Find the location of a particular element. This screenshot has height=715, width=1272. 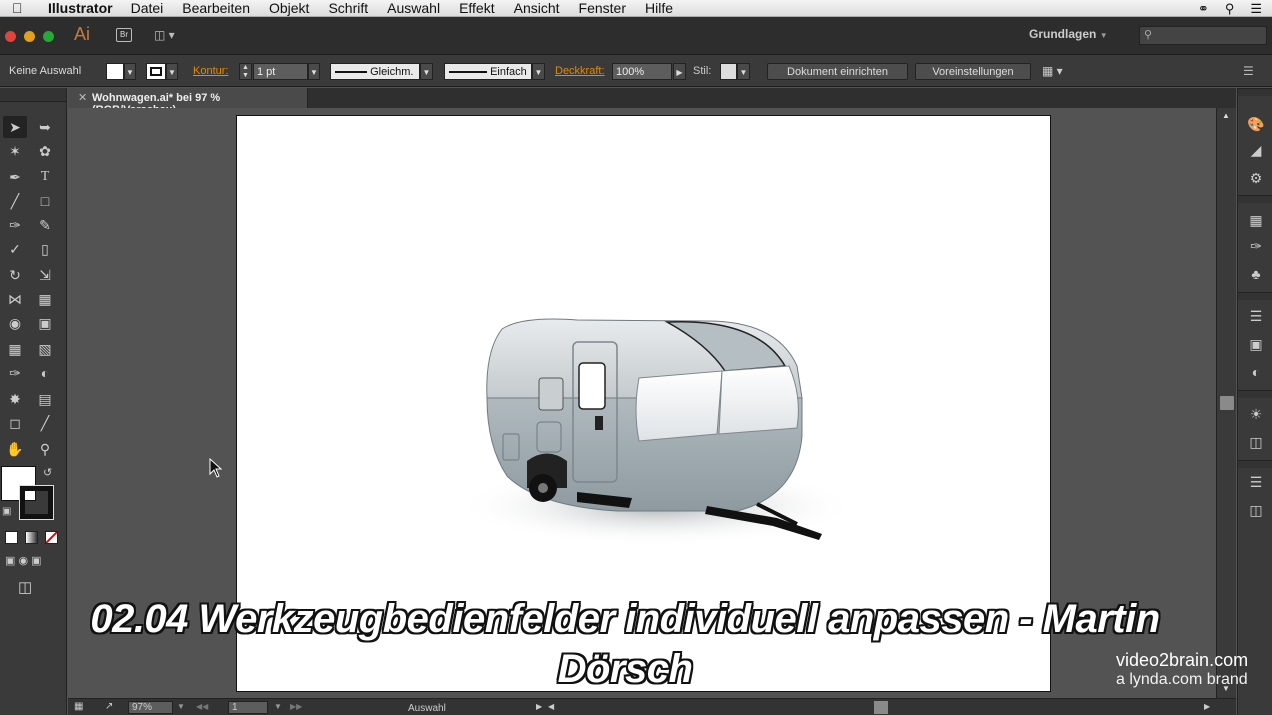

preferences-button: Voreinstellungen is located at coordinates (973, 71).